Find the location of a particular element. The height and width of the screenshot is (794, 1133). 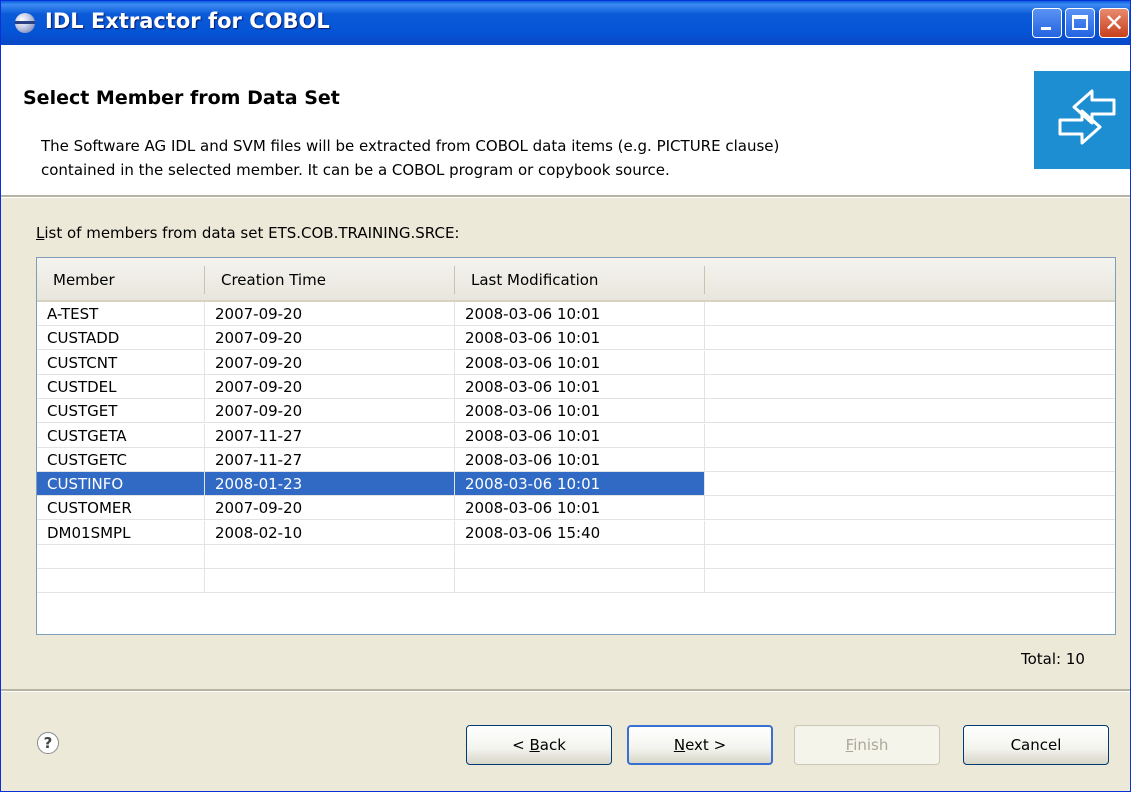

next-button: Next > is located at coordinates (700, 745).